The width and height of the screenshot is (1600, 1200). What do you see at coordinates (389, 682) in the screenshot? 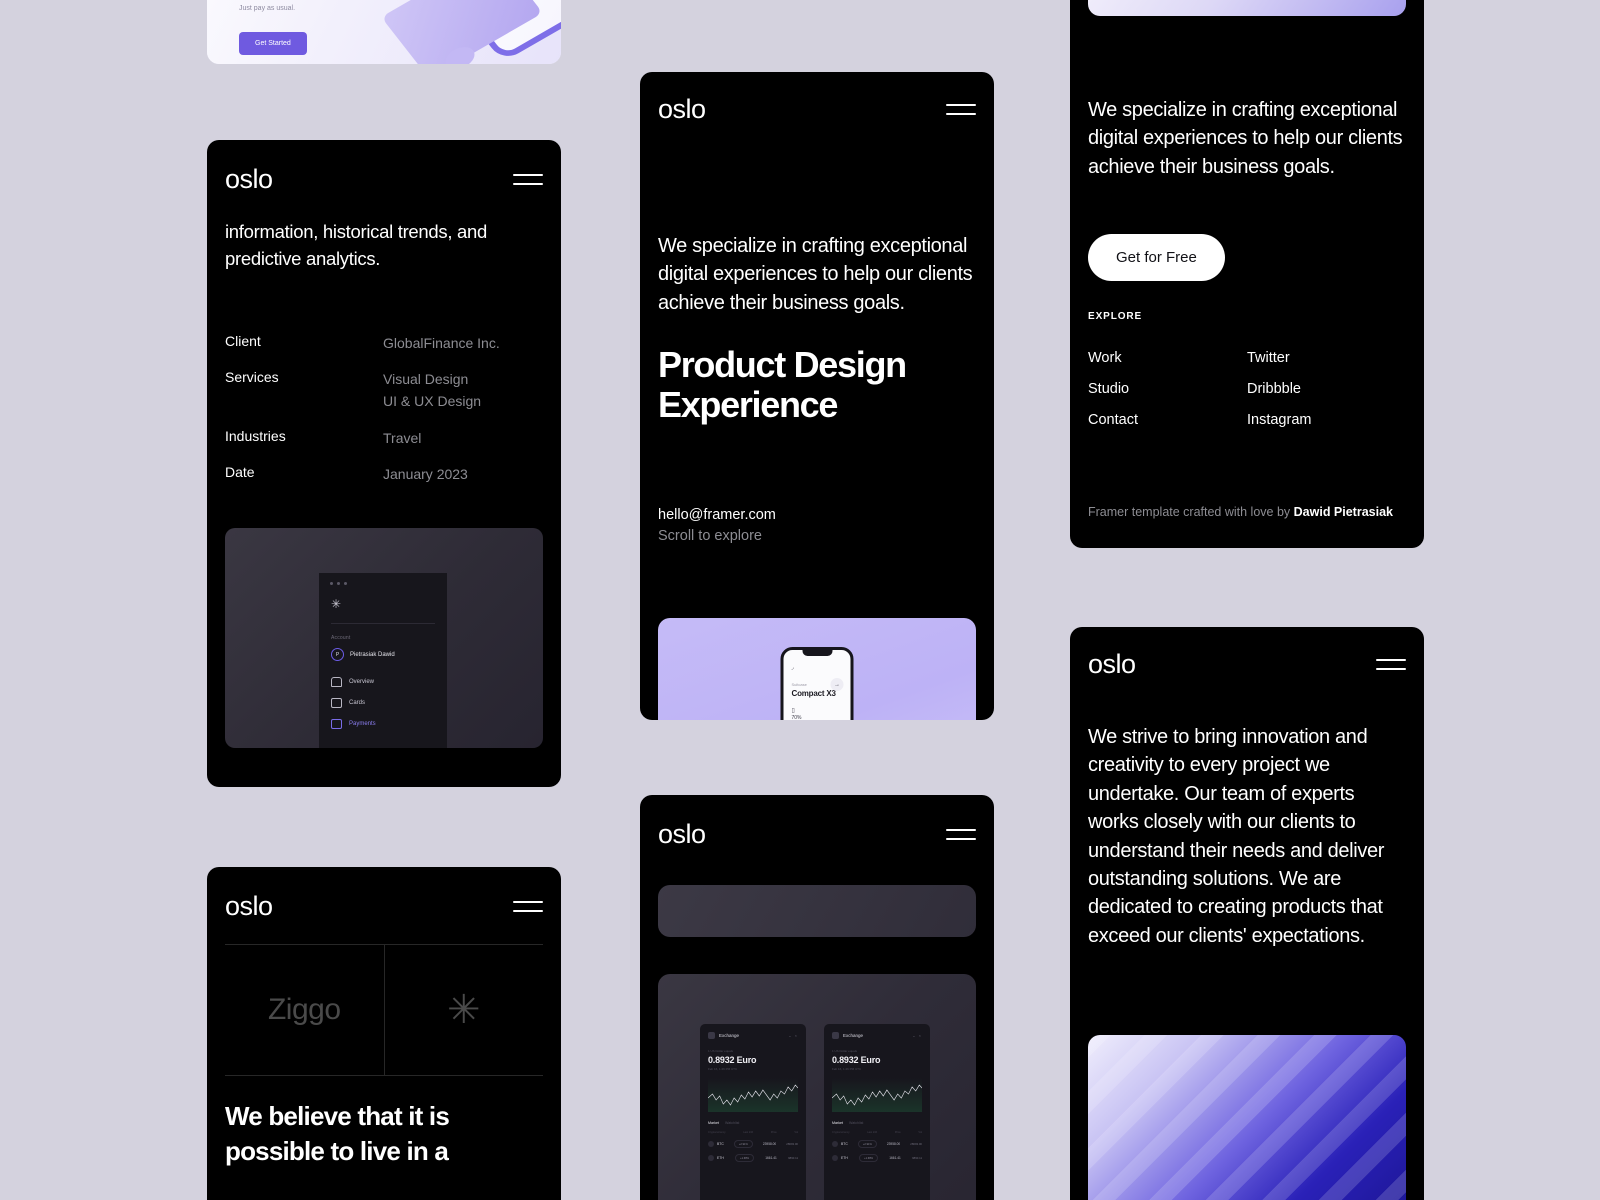
I see `sidebar-item-overview: Overview` at bounding box center [389, 682].